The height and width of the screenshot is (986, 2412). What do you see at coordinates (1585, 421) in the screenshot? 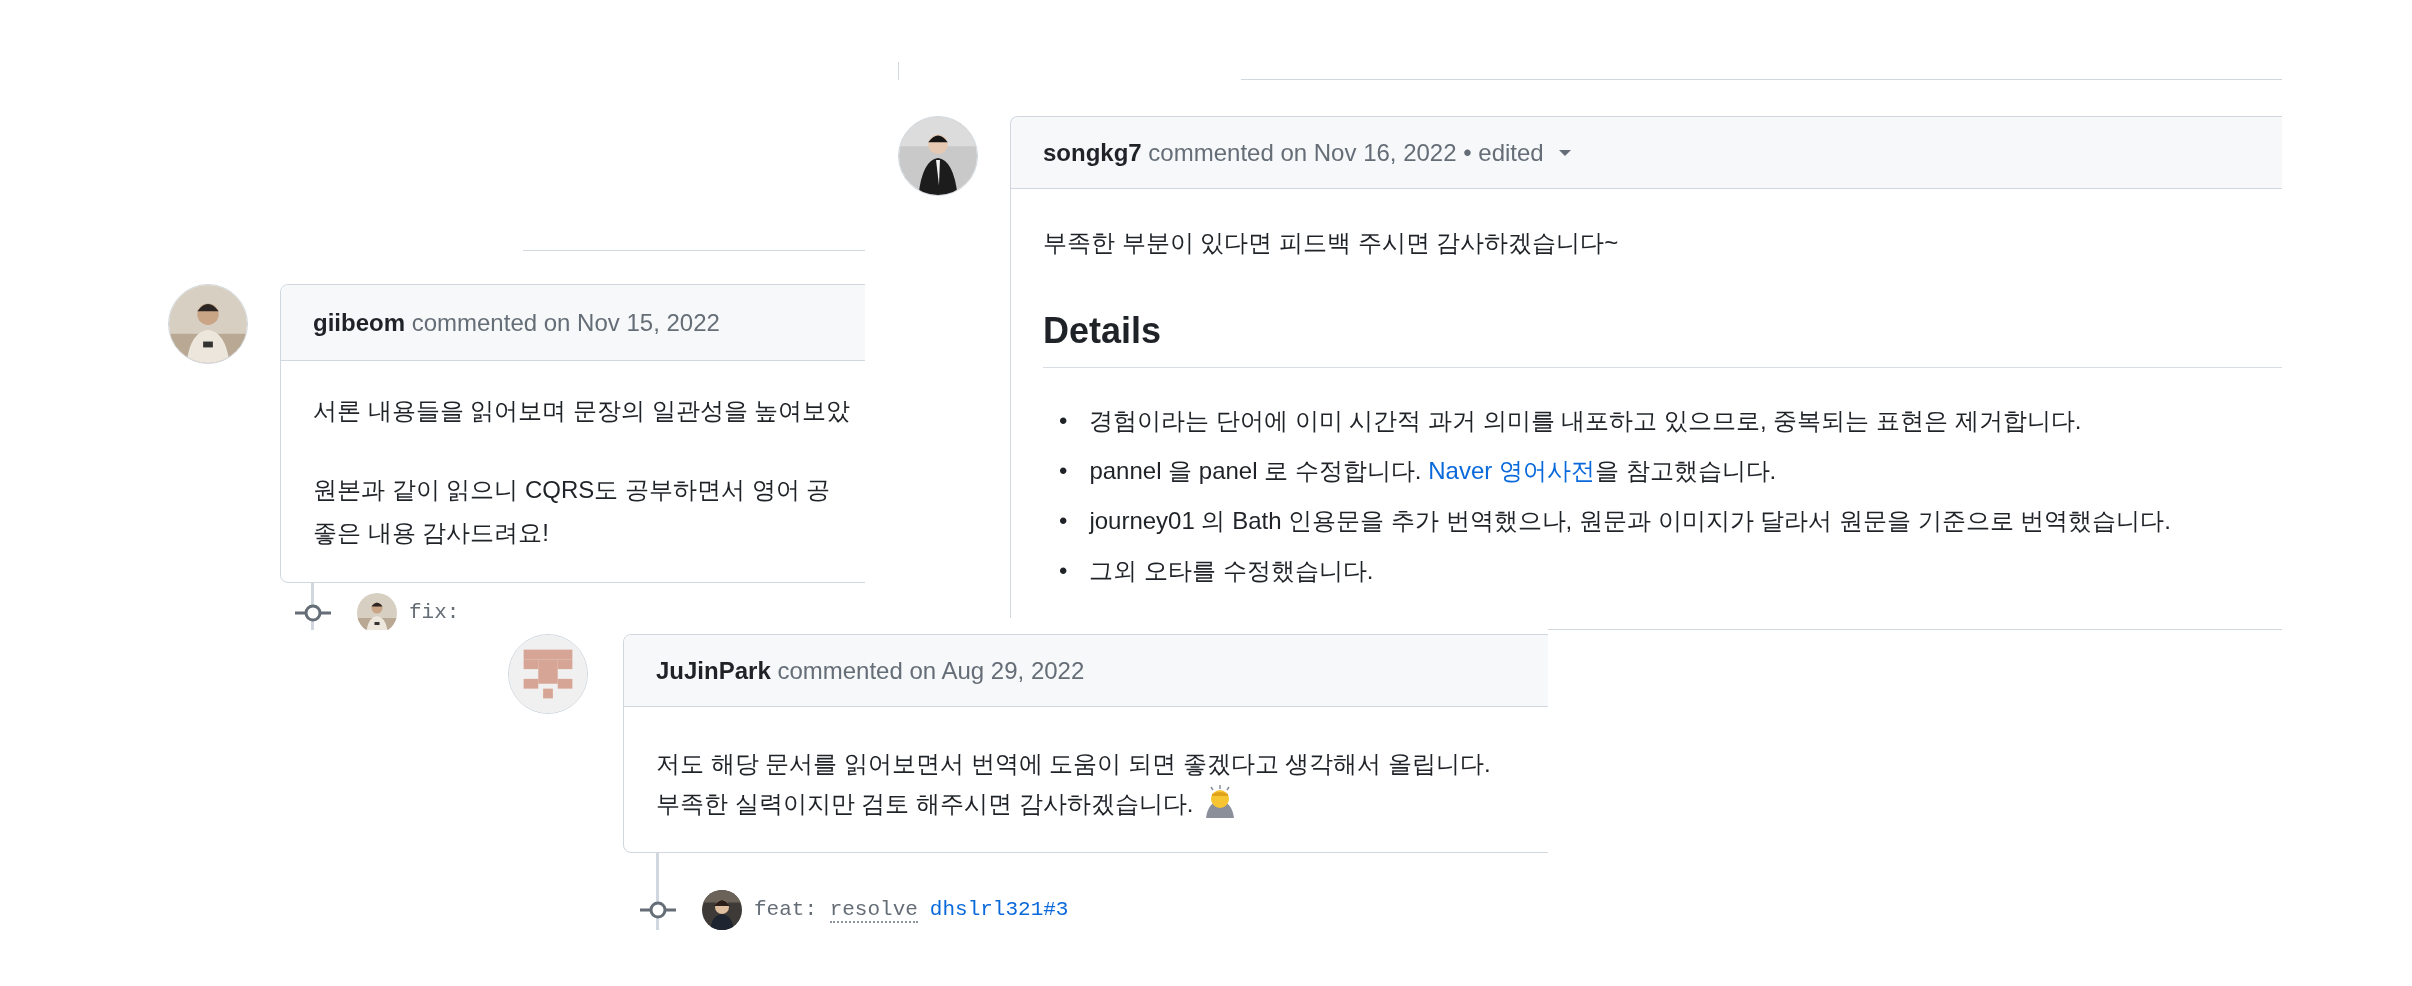
I see `list-item-text: 경험이라는 단어에 이미 시간적 과거 의미를 내포하고 있으므로, 중복되는 표현은 제거합니다.` at bounding box center [1585, 421].